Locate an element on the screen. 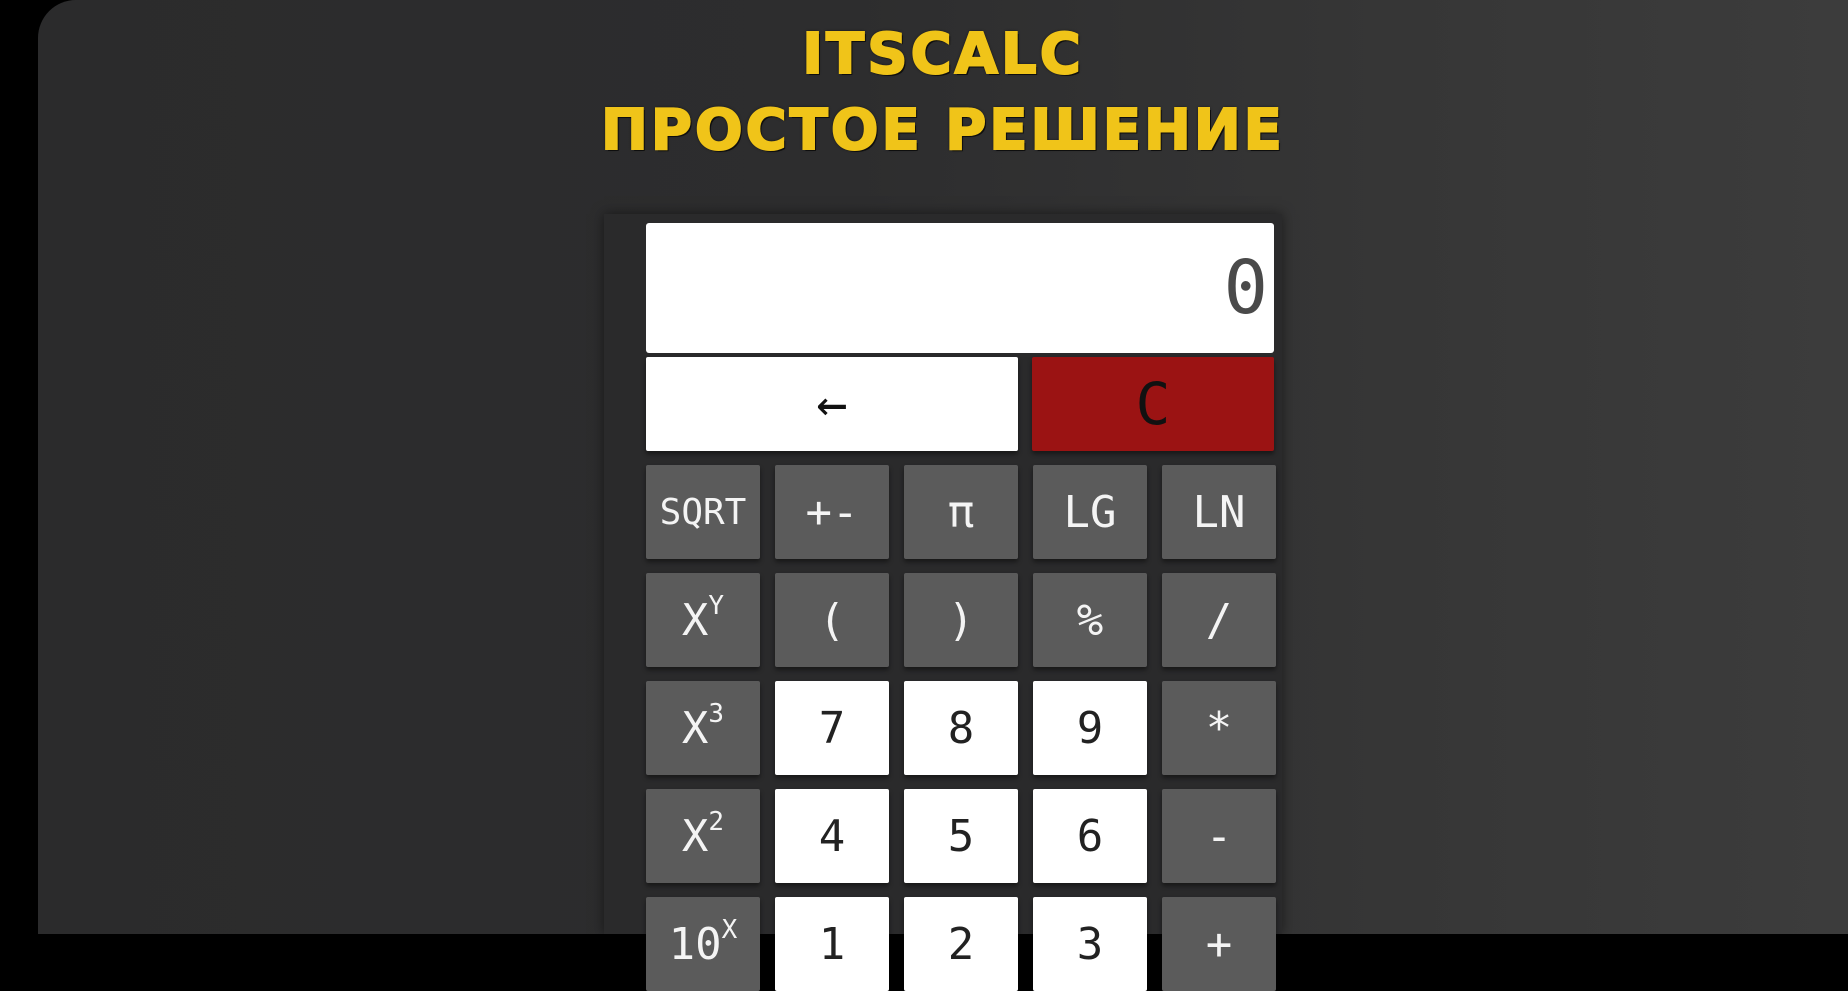 The width and height of the screenshot is (1848, 991). key-label: ( is located at coordinates (832, 620).